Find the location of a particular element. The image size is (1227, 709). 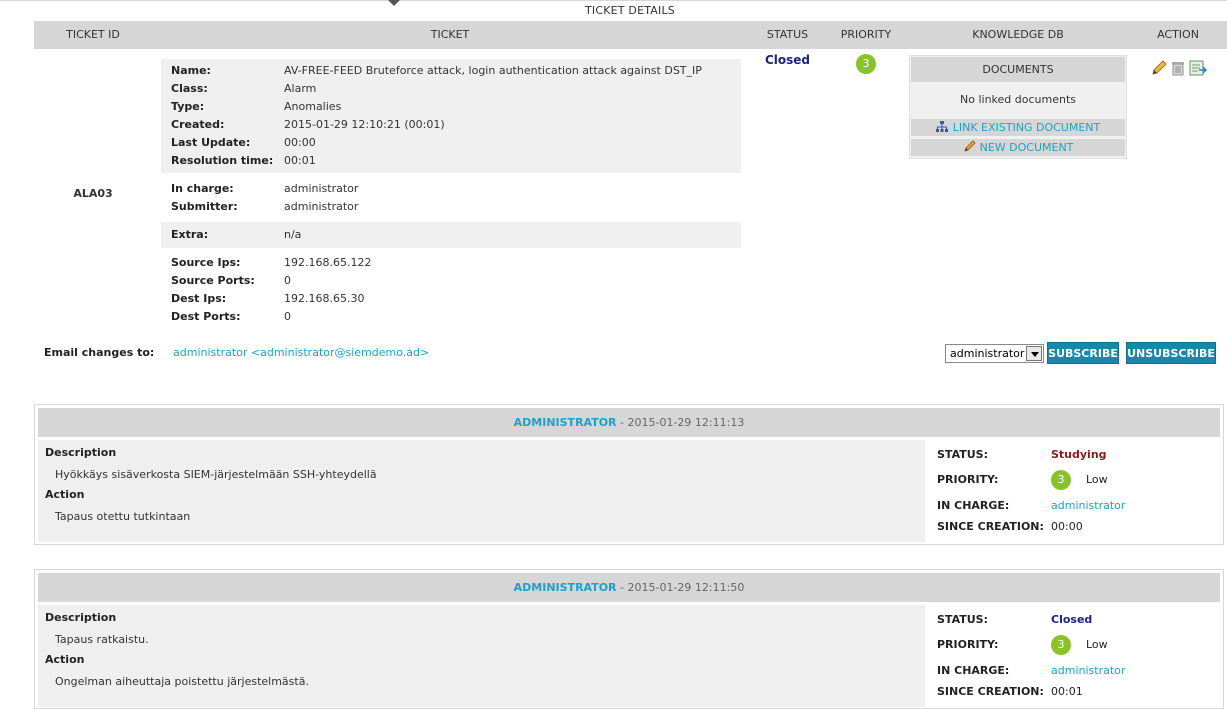

subscriber-select-value: administrator is located at coordinates (987, 353).